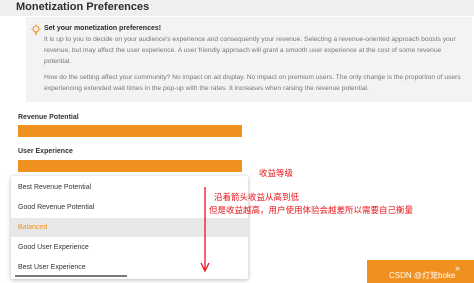  What do you see at coordinates (45, 151) in the screenshot?
I see `user-experience-label: User Experience` at bounding box center [45, 151].